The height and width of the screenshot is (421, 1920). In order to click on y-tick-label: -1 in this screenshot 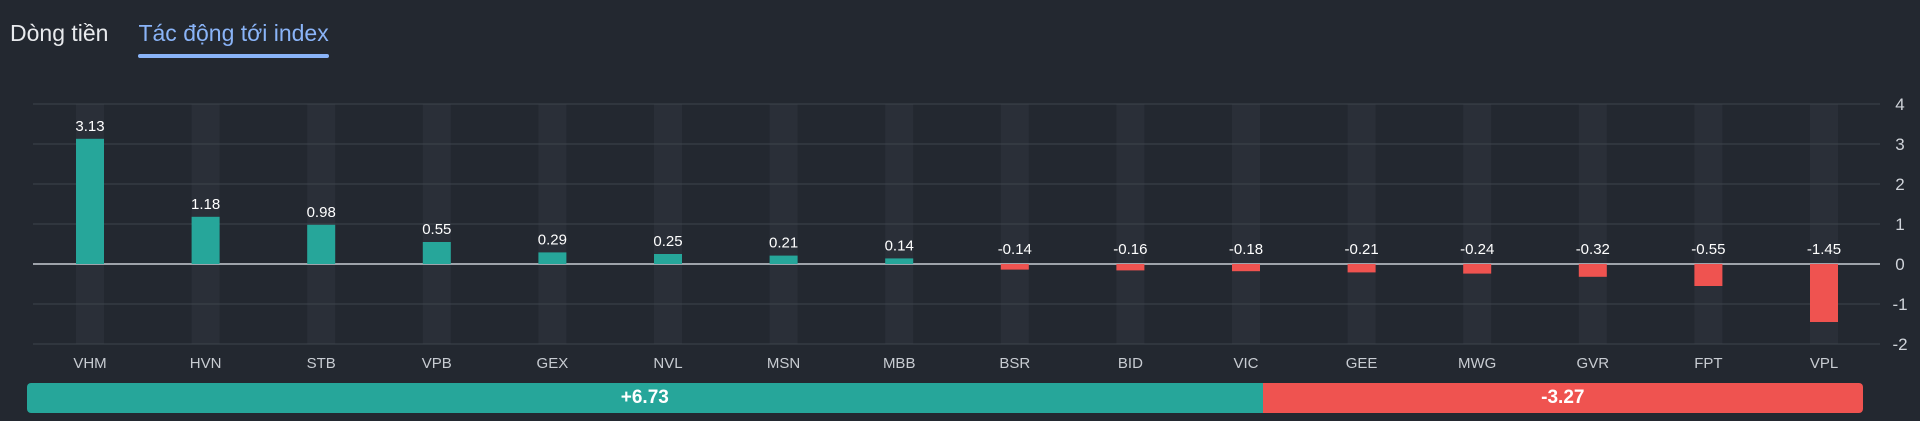, I will do `click(1899, 304)`.